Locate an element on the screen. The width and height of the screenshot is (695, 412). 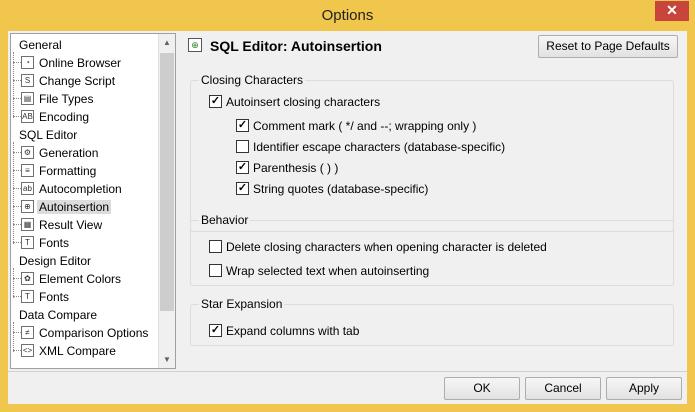
option-label: Wrap selected text when autoinserting is located at coordinates (328, 271).